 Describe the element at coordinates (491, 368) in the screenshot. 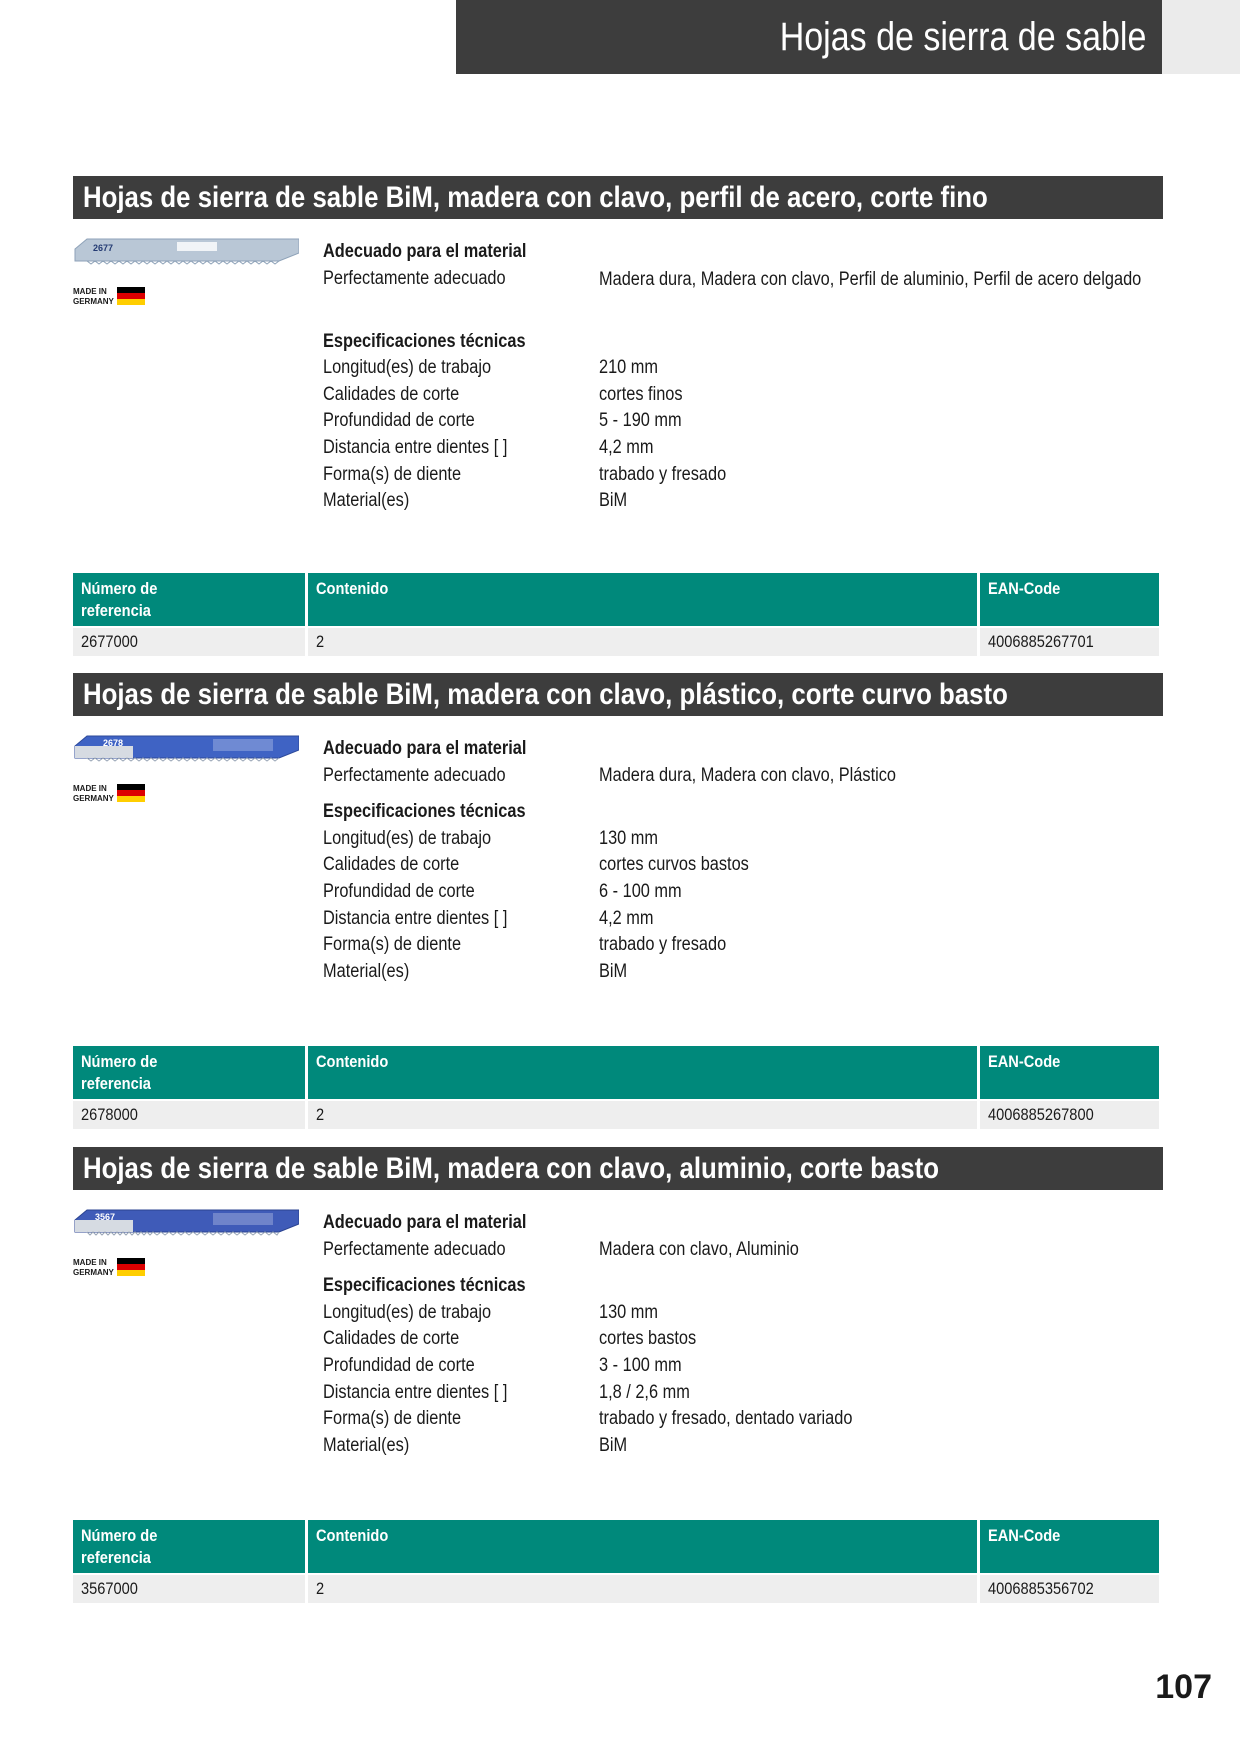

I see `spec-row: Longitud(es) de trabajo 210 mm` at that location.